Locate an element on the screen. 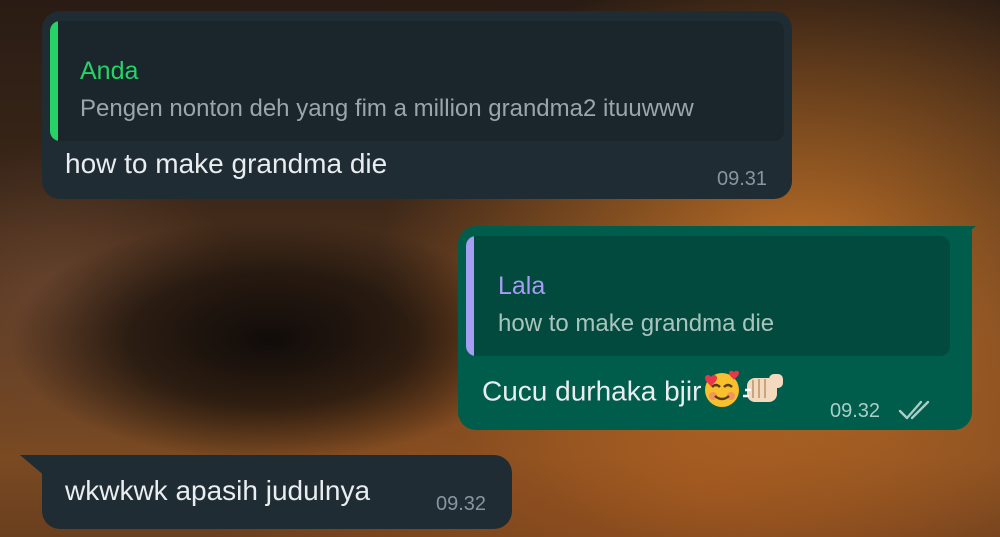  quoted-message: Lala how to make grandma die is located at coordinates (708, 296).